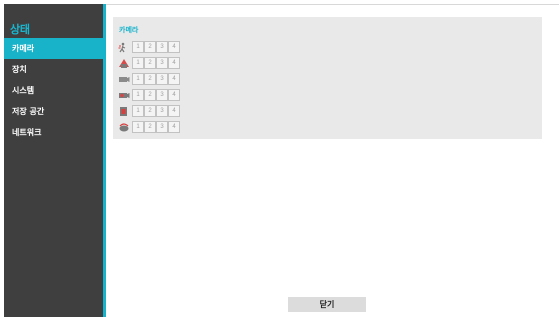 The width and height of the screenshot is (559, 317). I want to click on status-row-audio: 1 2 3 4, so click(148, 127).